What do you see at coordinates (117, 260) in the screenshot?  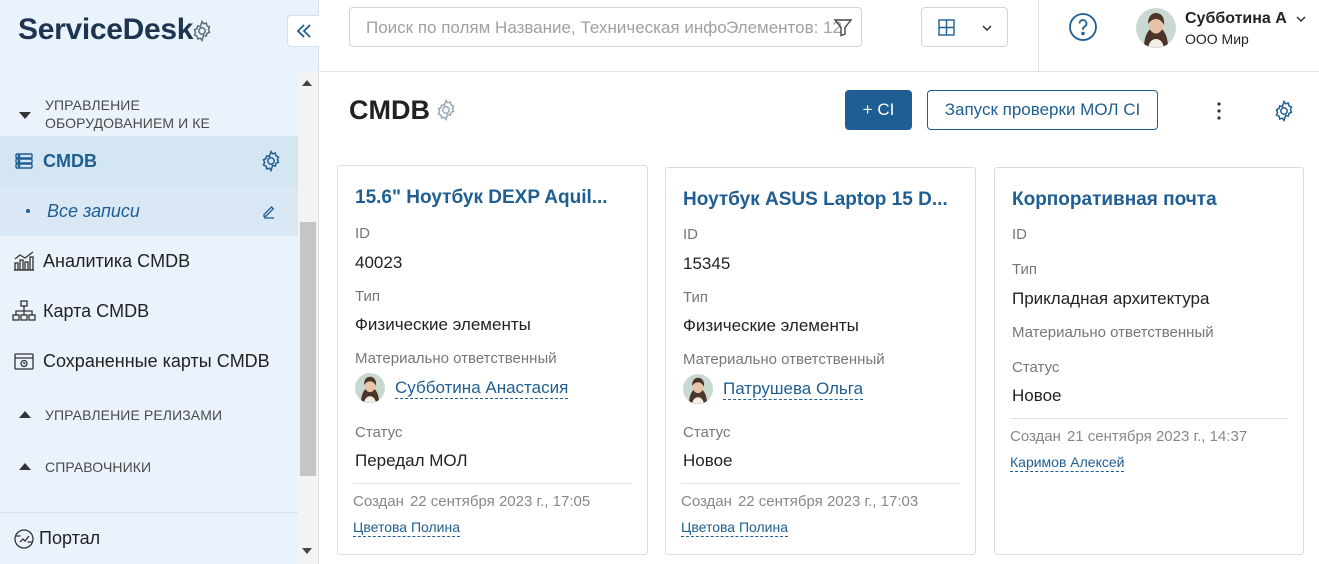 I see `sidebar-item-label: Аналитика CMDB` at bounding box center [117, 260].